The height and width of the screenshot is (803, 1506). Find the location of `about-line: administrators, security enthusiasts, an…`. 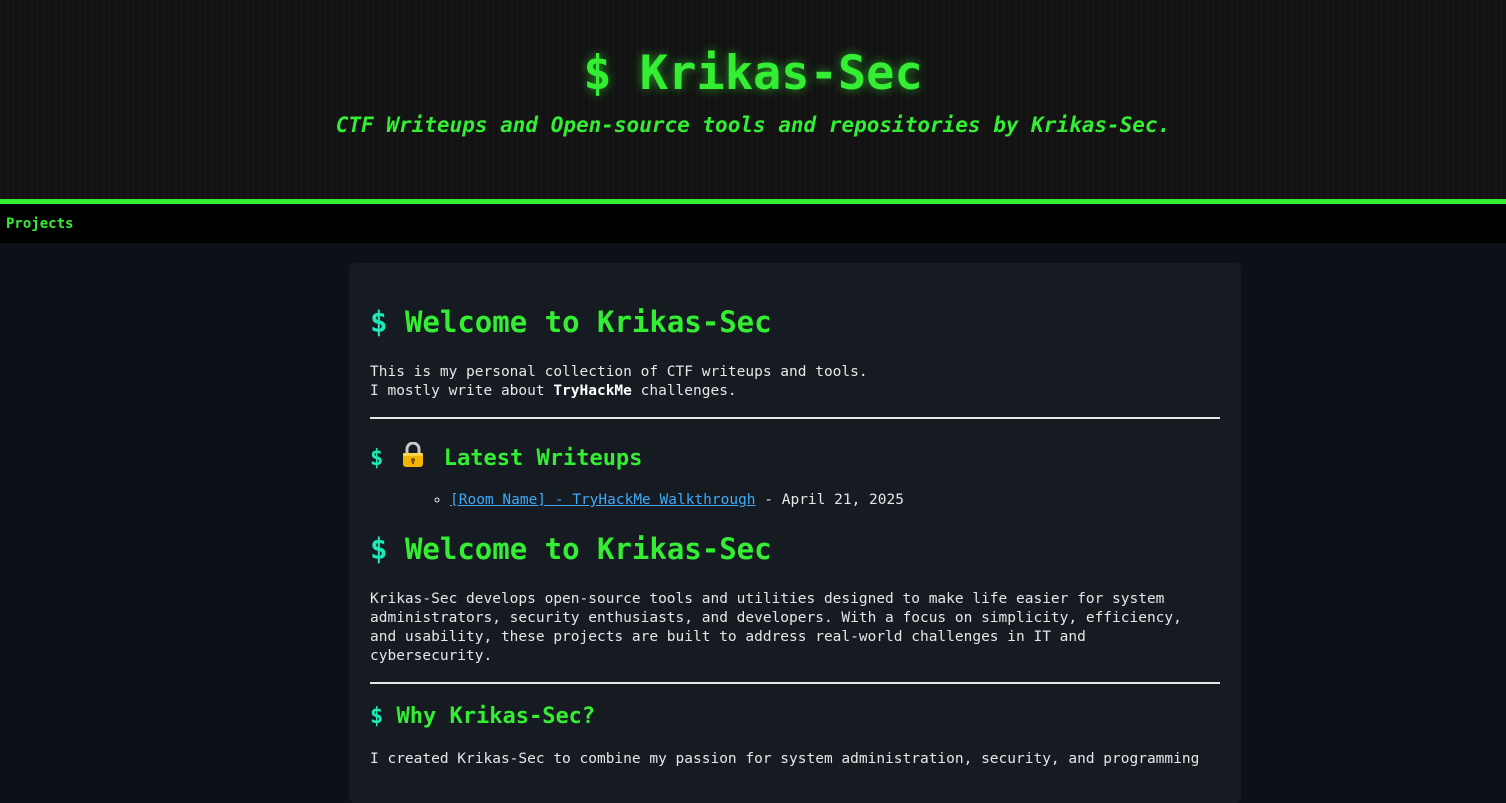

about-line: administrators, security enthusiasts, an… is located at coordinates (776, 618).